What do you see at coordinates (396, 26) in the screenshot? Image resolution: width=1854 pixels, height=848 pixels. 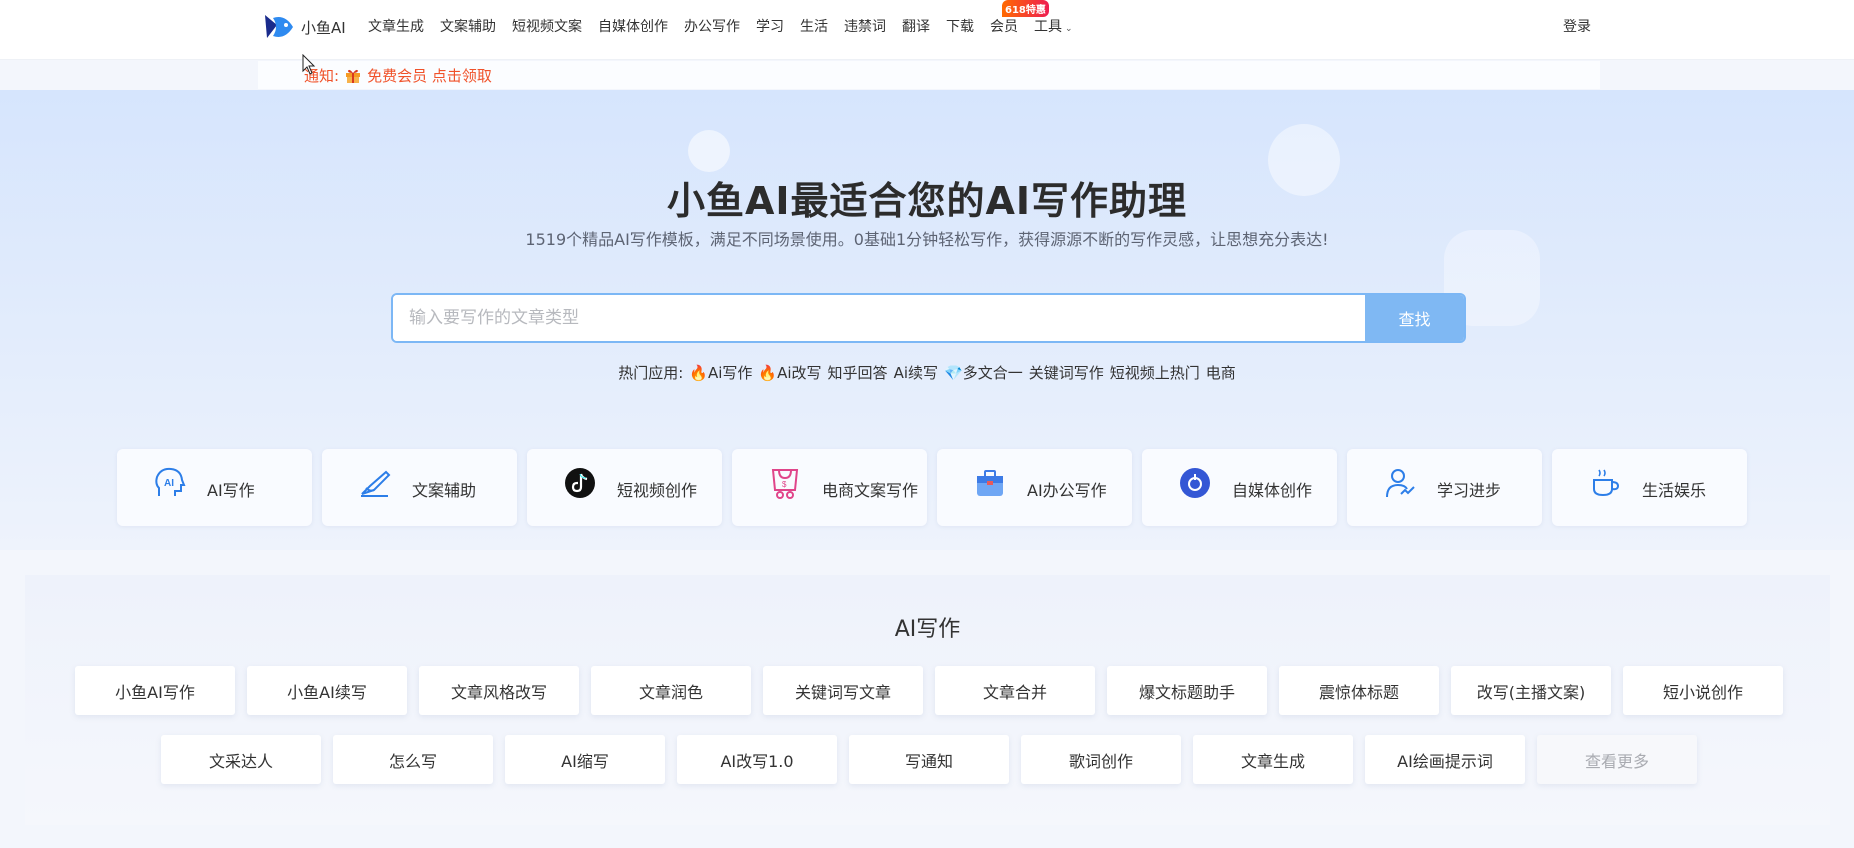 I see `nav-item-article: 文章生成` at bounding box center [396, 26].